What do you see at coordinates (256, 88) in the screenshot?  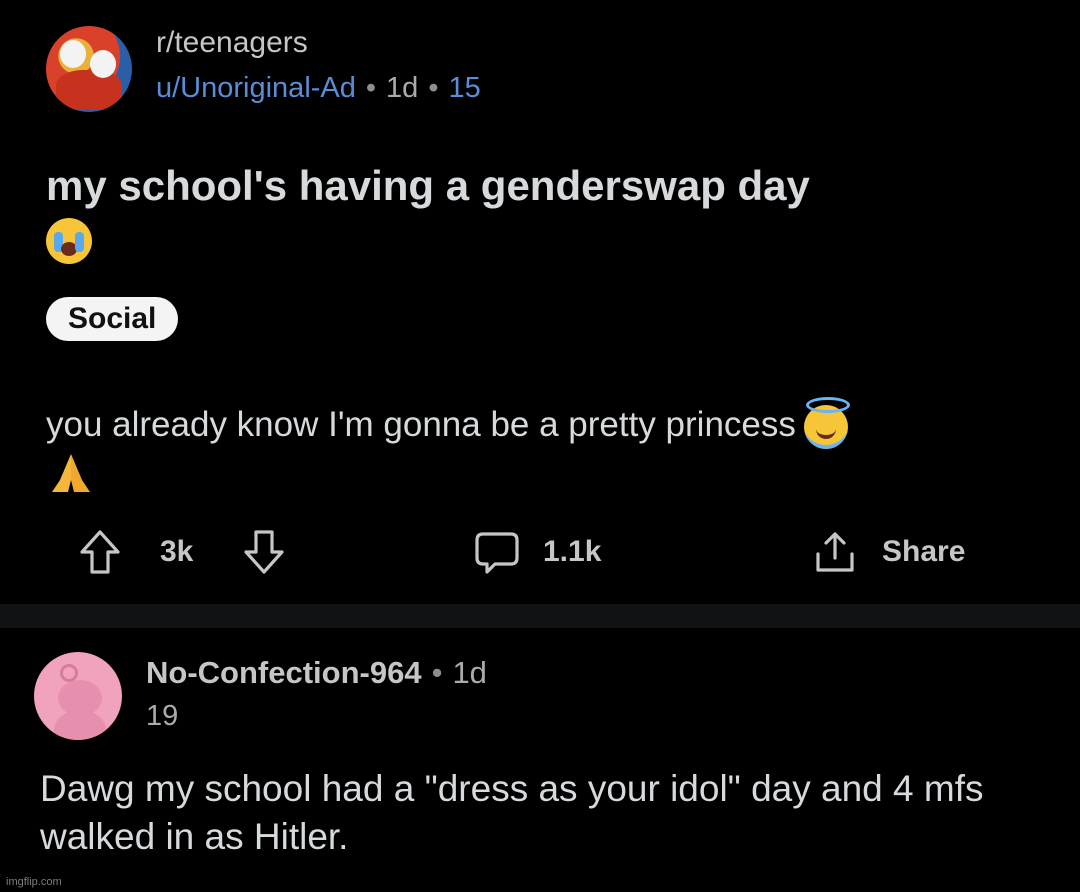 I see `author-link: u/Unoriginal-Ad` at bounding box center [256, 88].